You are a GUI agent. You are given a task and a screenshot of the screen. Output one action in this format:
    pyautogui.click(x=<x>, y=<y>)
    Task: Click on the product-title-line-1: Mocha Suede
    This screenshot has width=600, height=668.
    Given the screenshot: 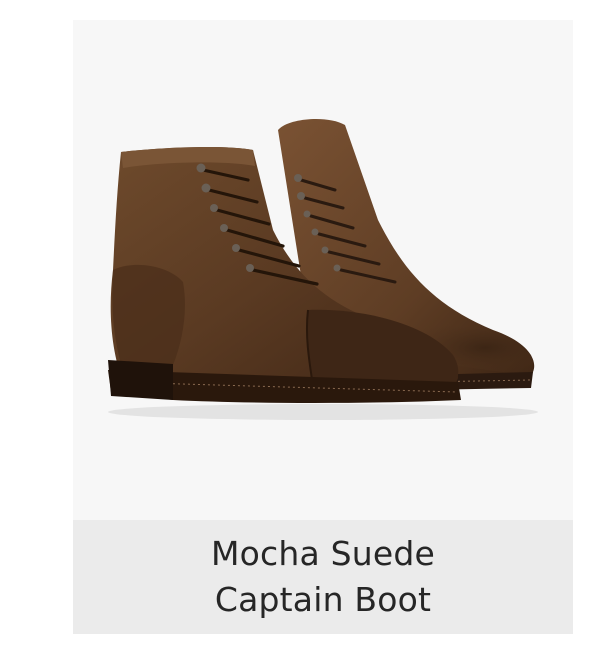 What is the action you would take?
    pyautogui.click(x=323, y=553)
    